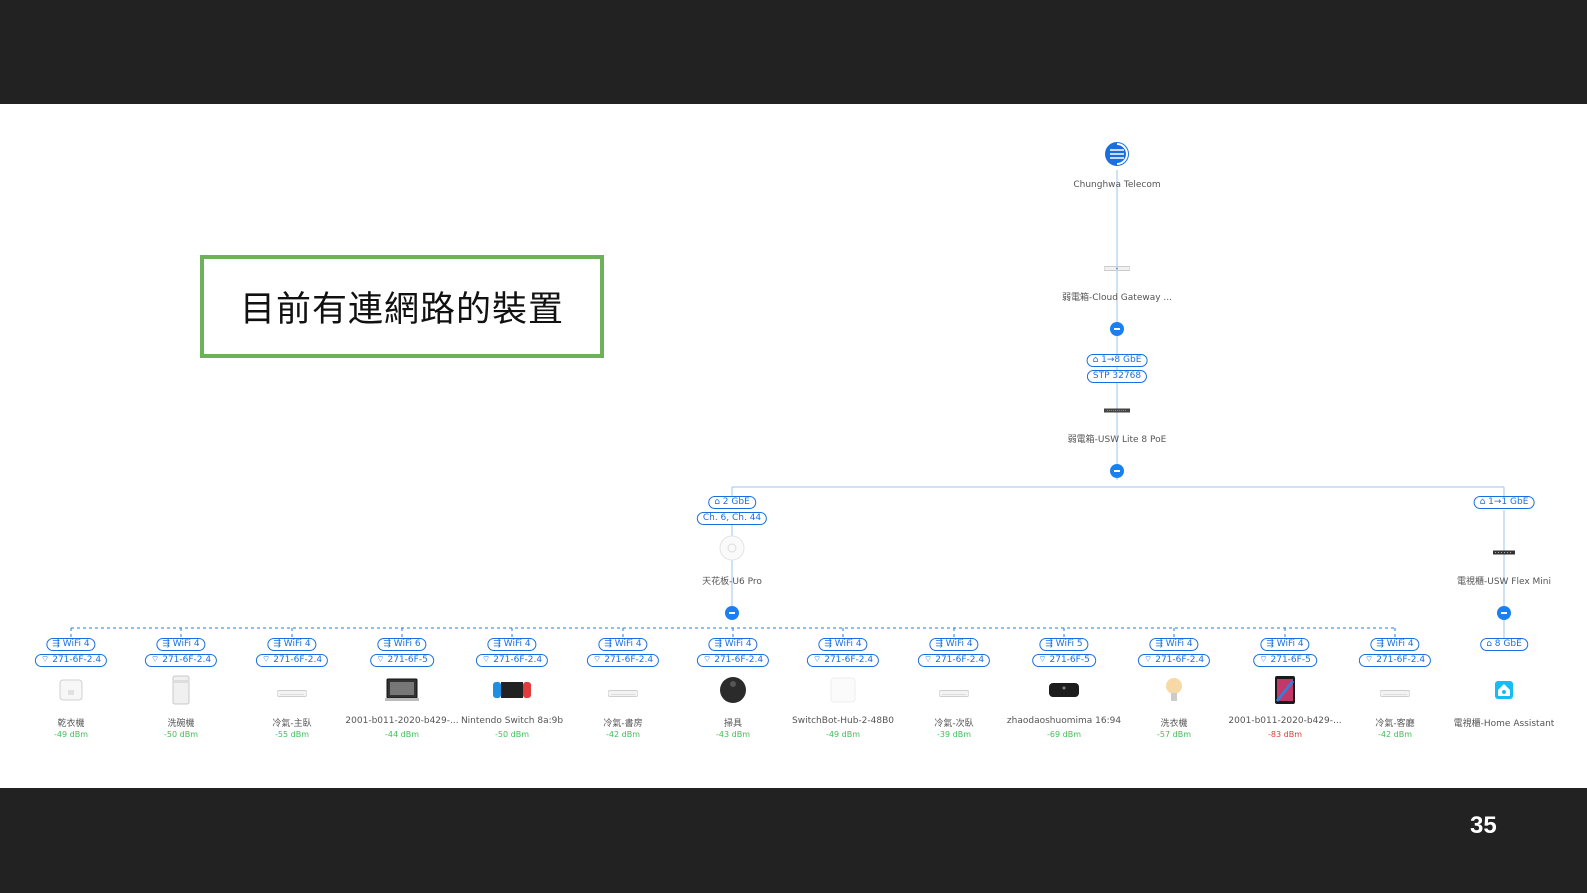  Describe the element at coordinates (1173, 722) in the screenshot. I see `client-name: 洗衣機` at that location.